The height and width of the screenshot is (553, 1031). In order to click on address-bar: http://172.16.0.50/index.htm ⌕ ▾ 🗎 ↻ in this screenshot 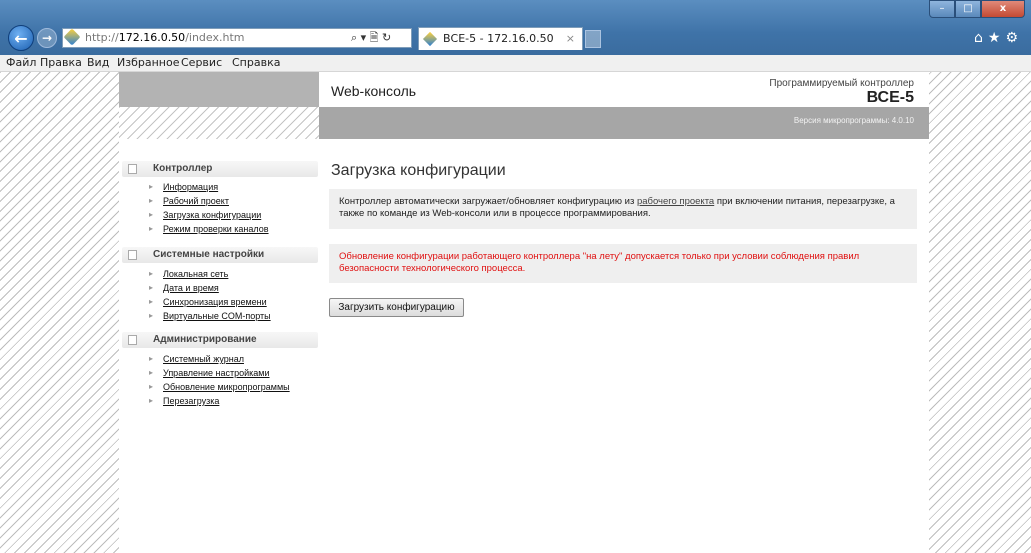, I will do `click(237, 38)`.